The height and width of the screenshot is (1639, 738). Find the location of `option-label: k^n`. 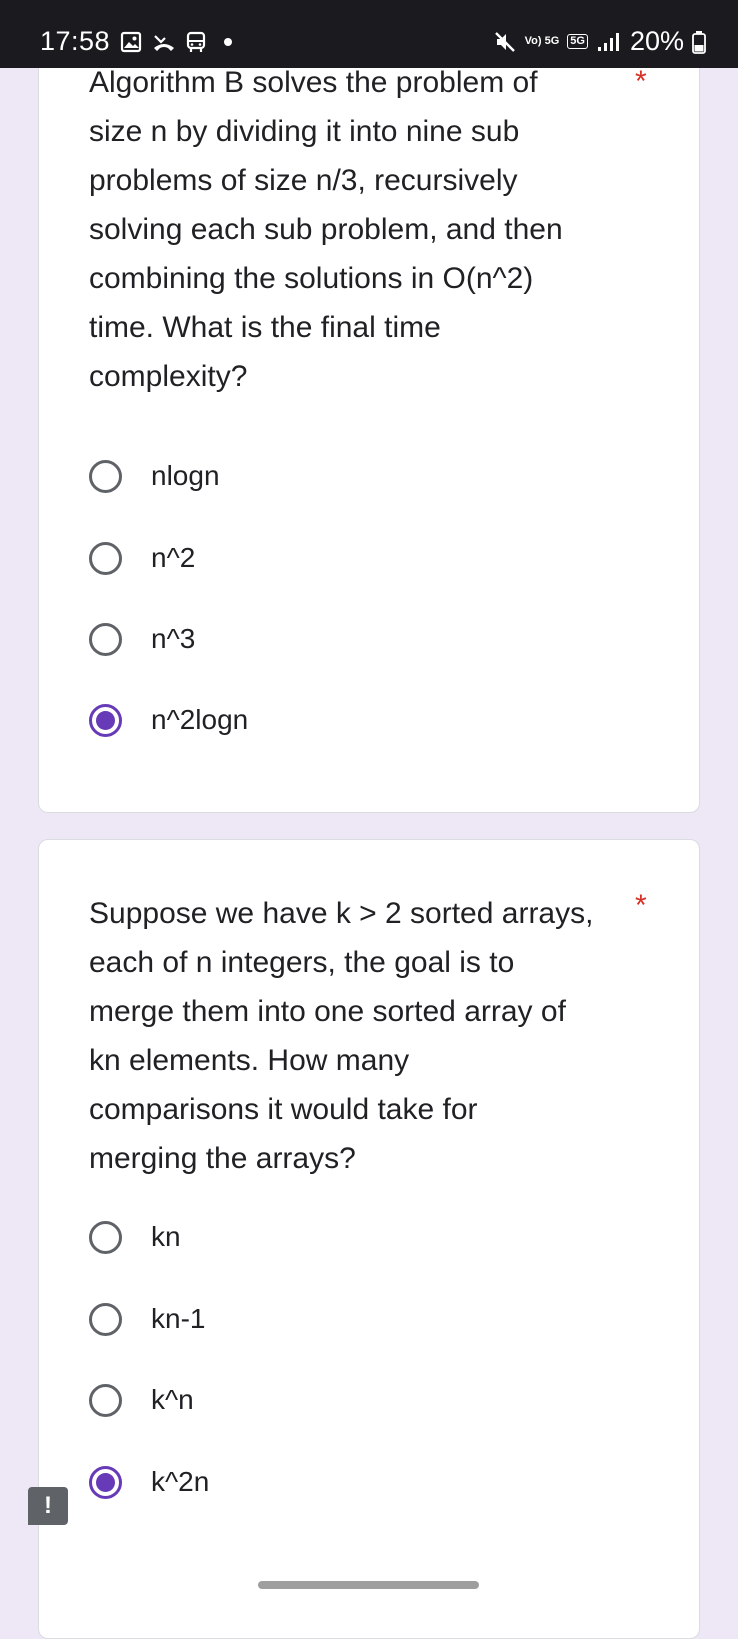

option-label: k^n is located at coordinates (172, 1399).